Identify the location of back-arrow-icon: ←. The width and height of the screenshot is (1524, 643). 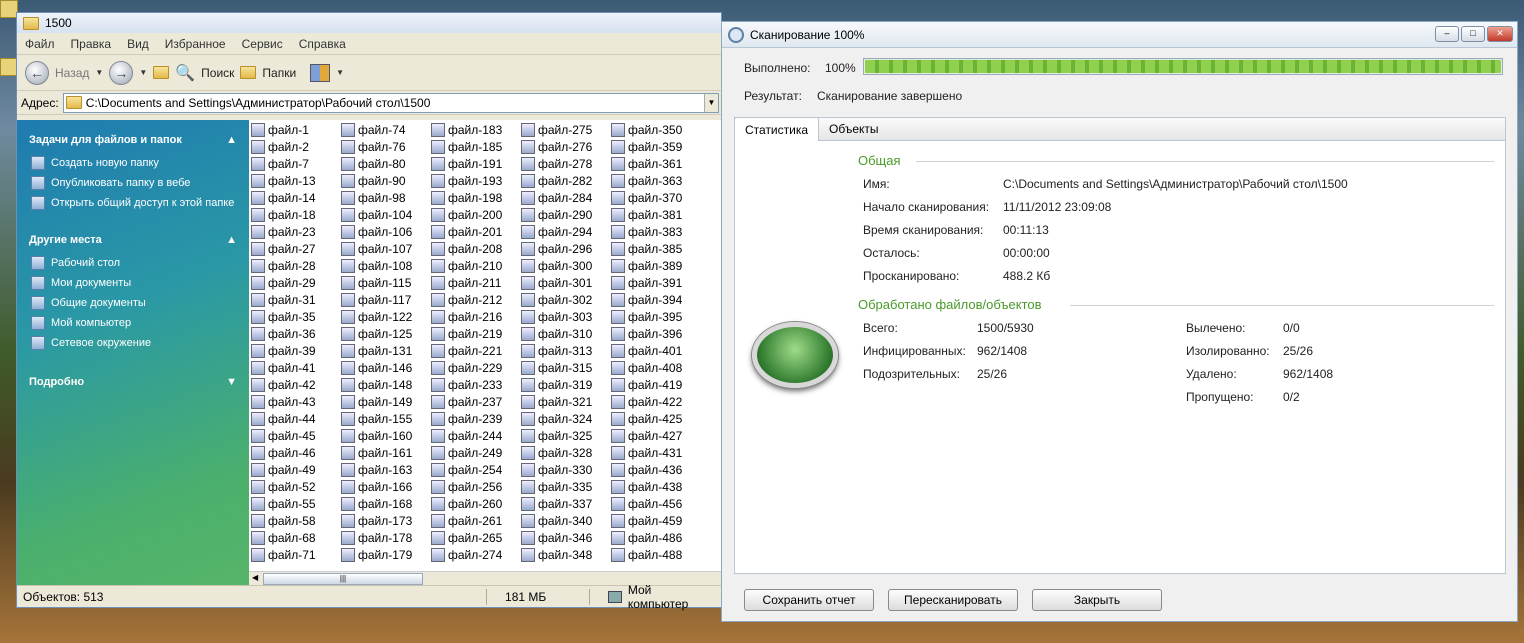
(37, 72).